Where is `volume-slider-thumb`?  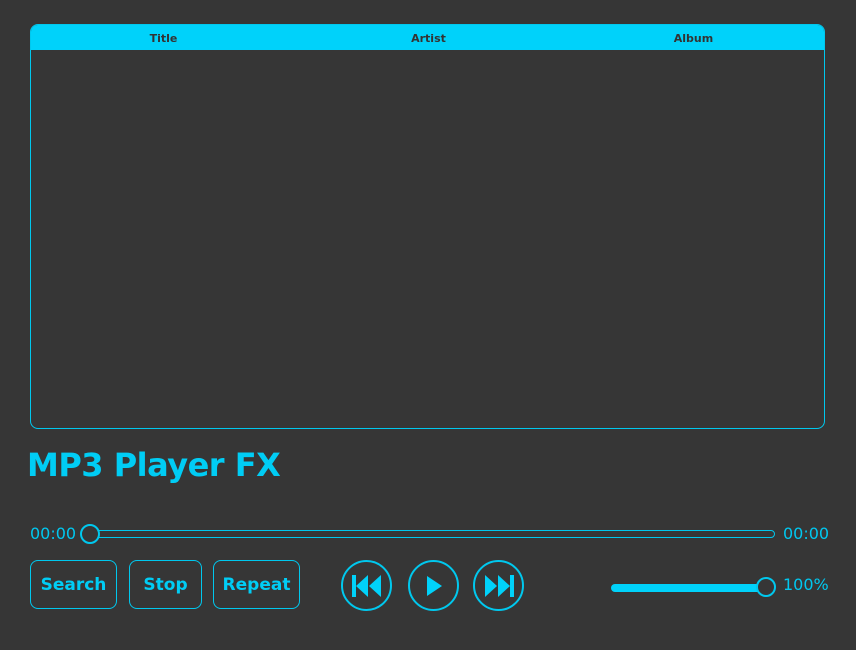
volume-slider-thumb is located at coordinates (766, 587).